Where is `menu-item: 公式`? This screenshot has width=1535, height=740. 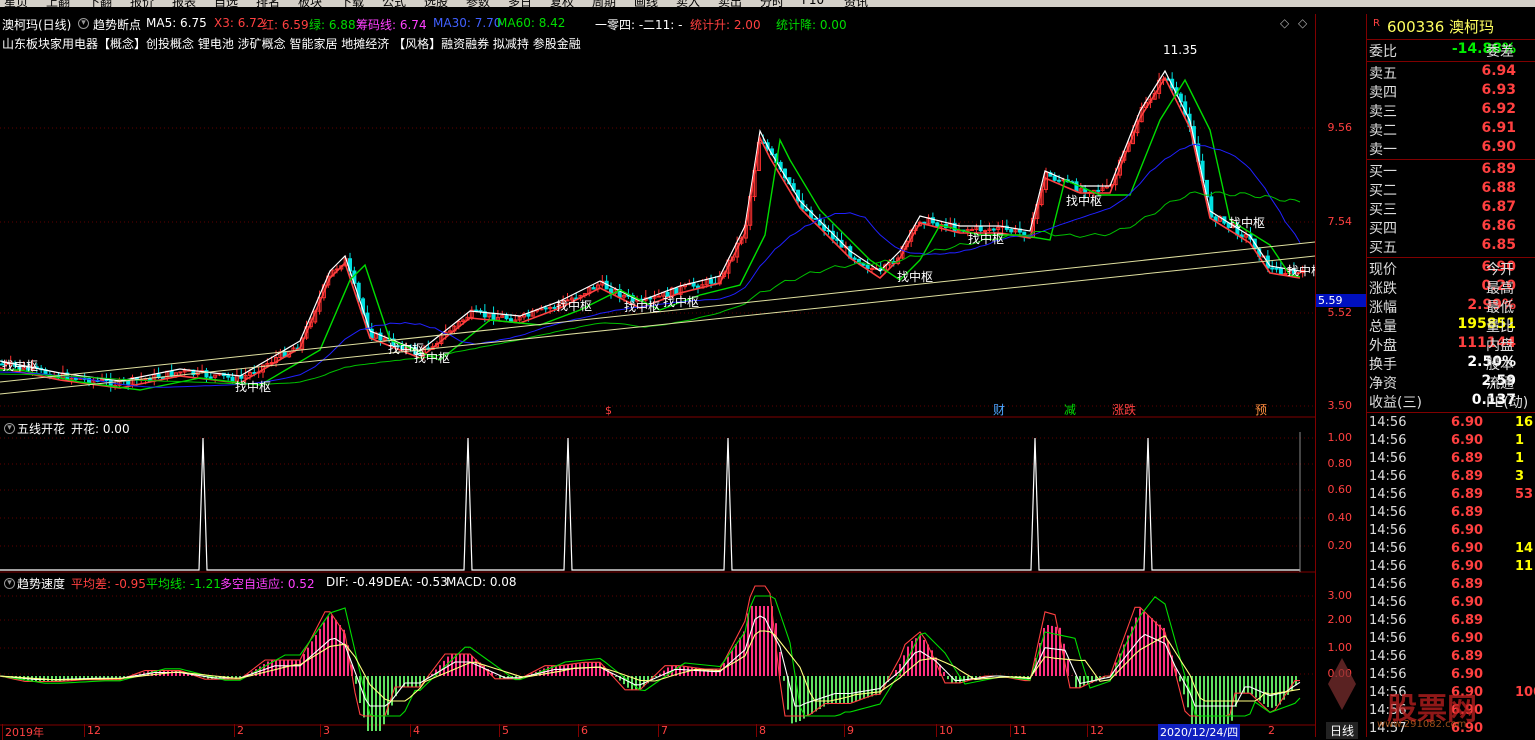
menu-item: 公式 is located at coordinates (394, 3).